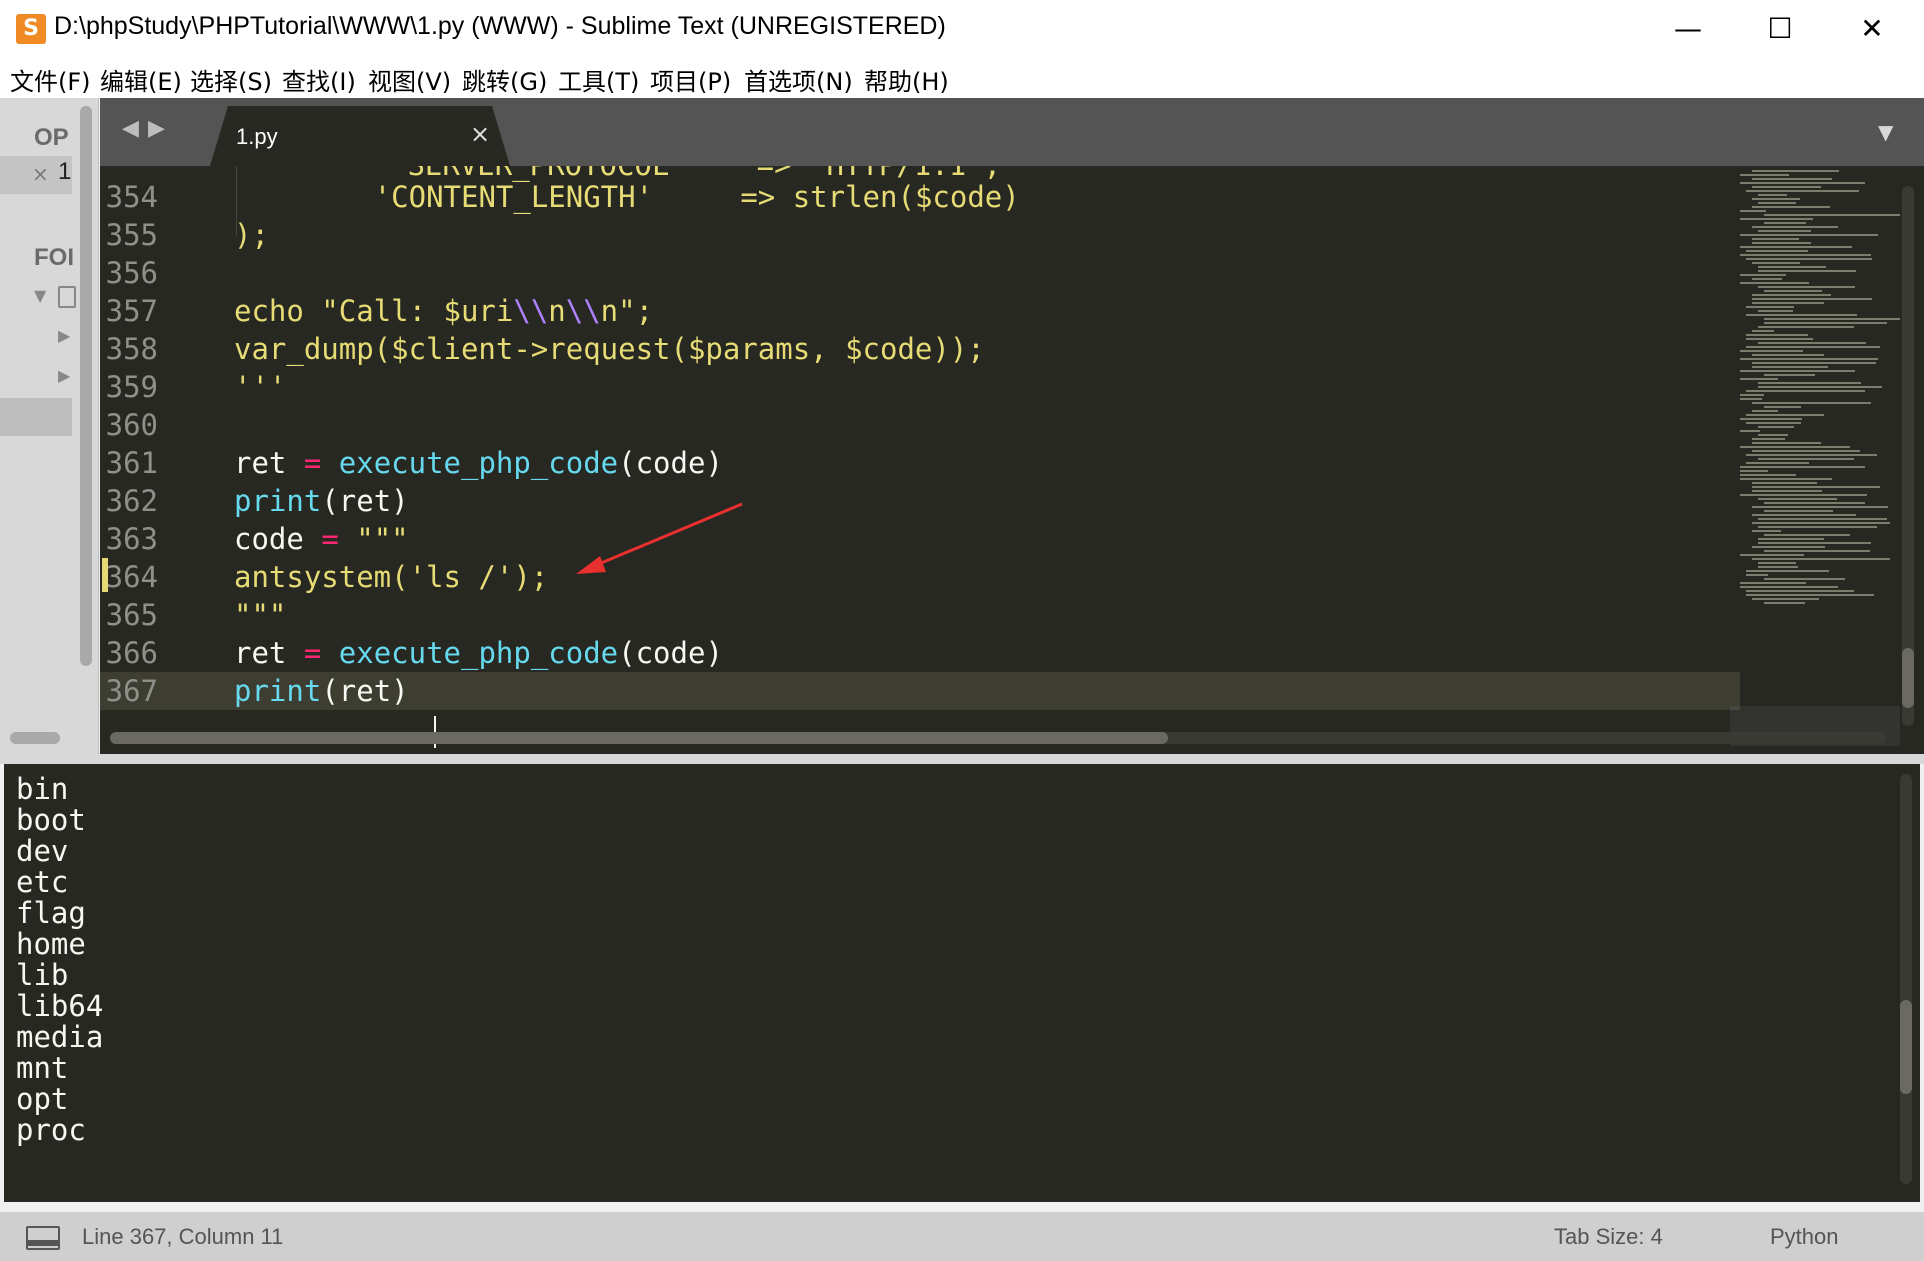  Describe the element at coordinates (43, 1238) in the screenshot. I see `panel-toggle-icon` at that location.